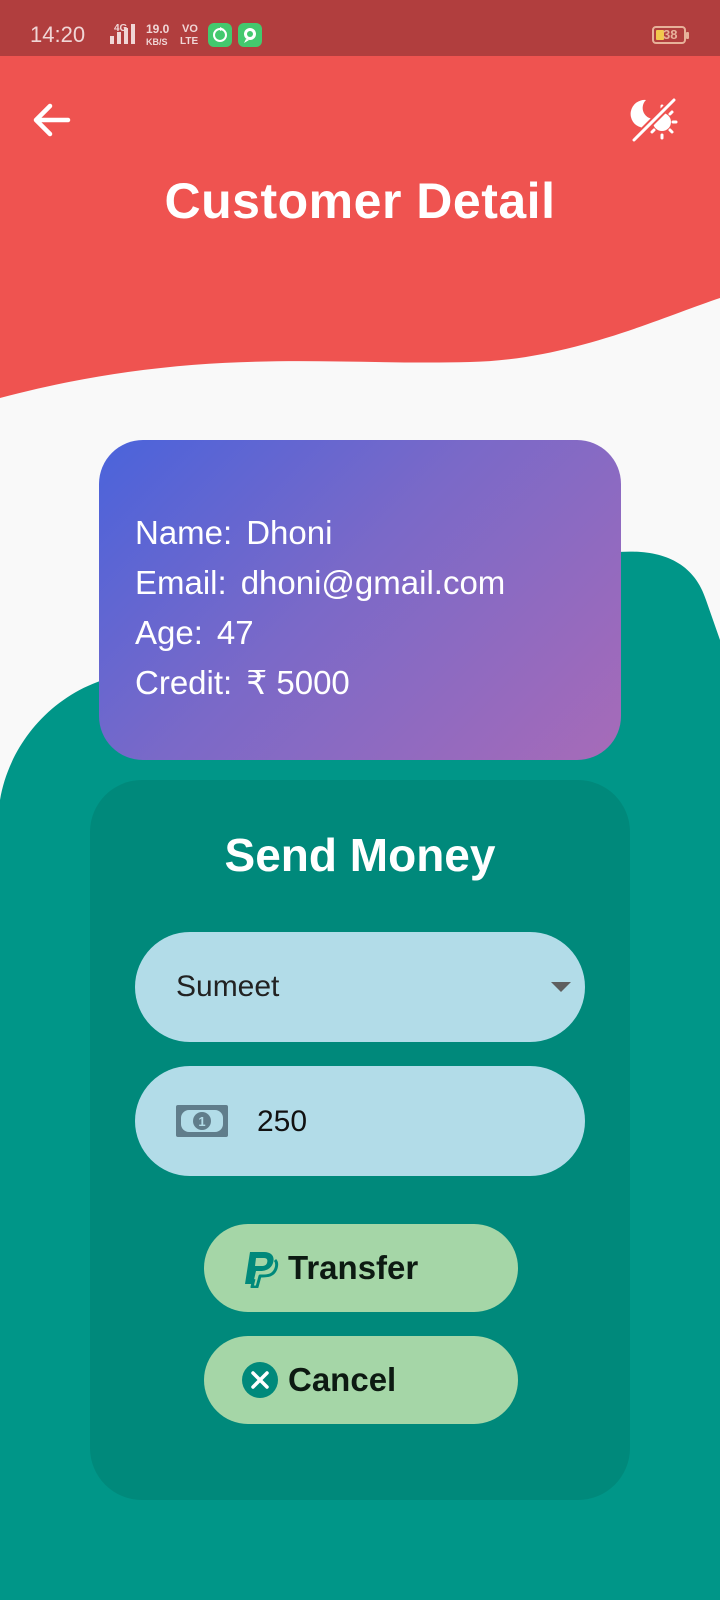 This screenshot has width=720, height=1600. I want to click on customer-name: Dhoni, so click(289, 532).